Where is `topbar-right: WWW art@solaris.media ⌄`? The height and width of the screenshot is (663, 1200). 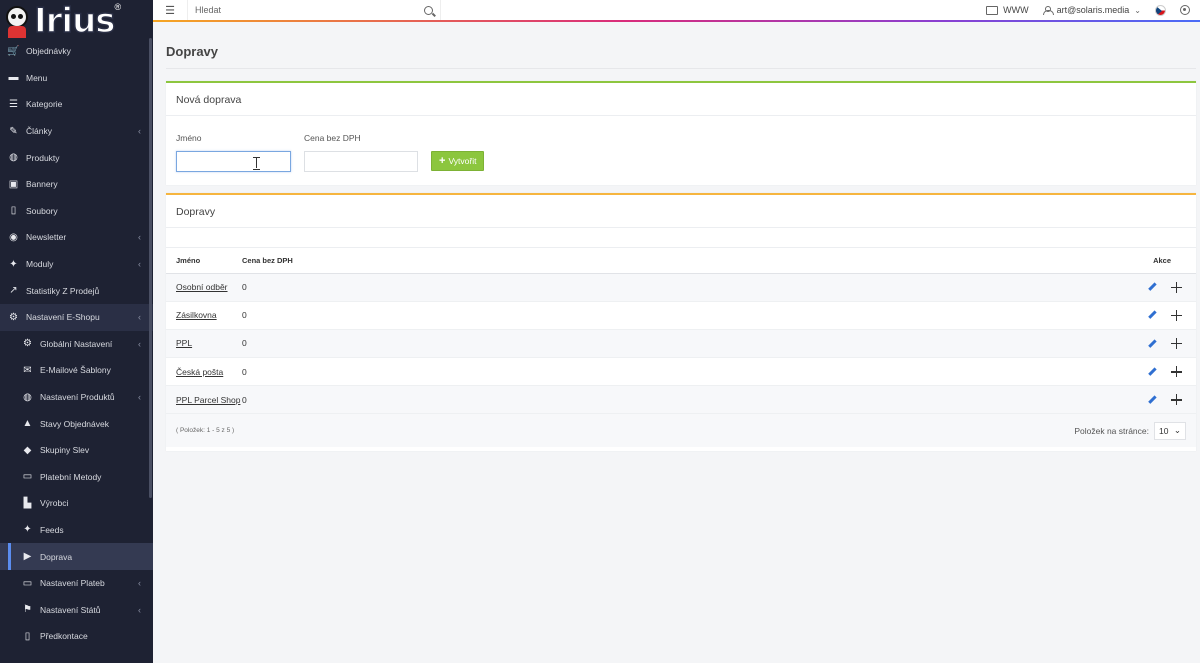 topbar-right: WWW art@solaris.media ⌄ is located at coordinates (1093, 10).